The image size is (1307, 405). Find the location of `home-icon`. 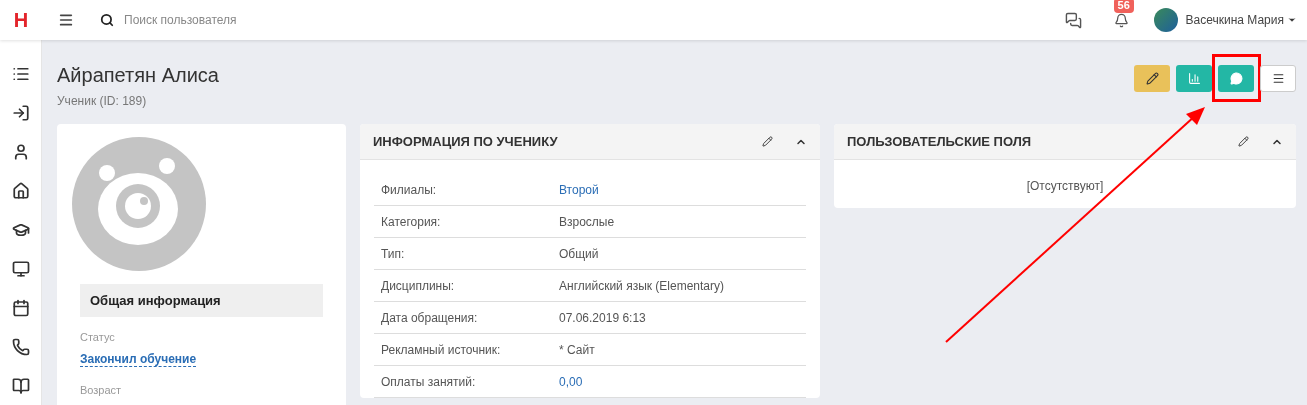

home-icon is located at coordinates (20, 191).